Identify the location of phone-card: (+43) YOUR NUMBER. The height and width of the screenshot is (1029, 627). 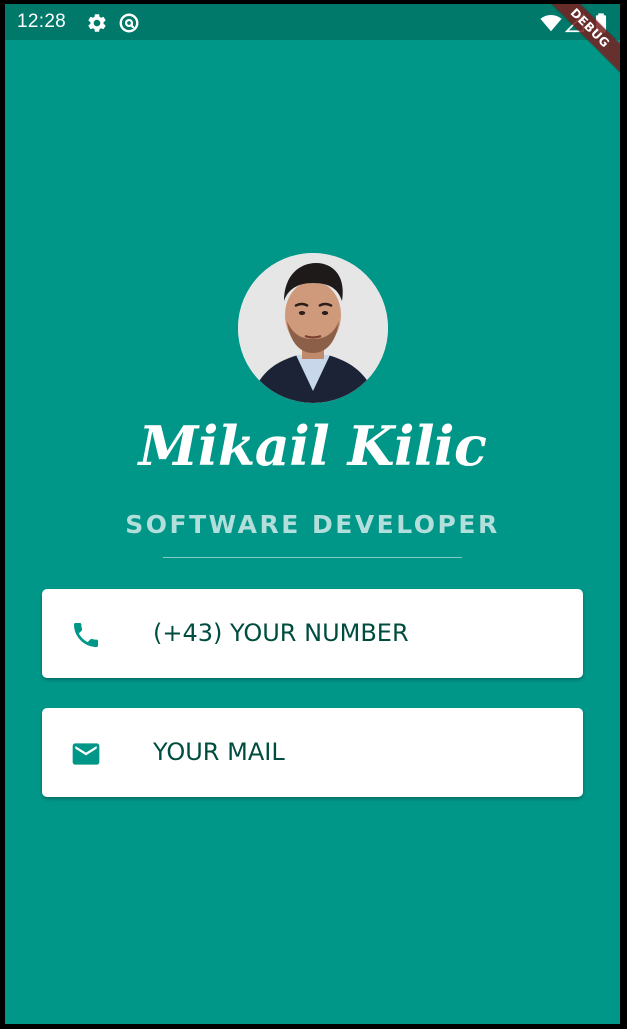
(312, 633).